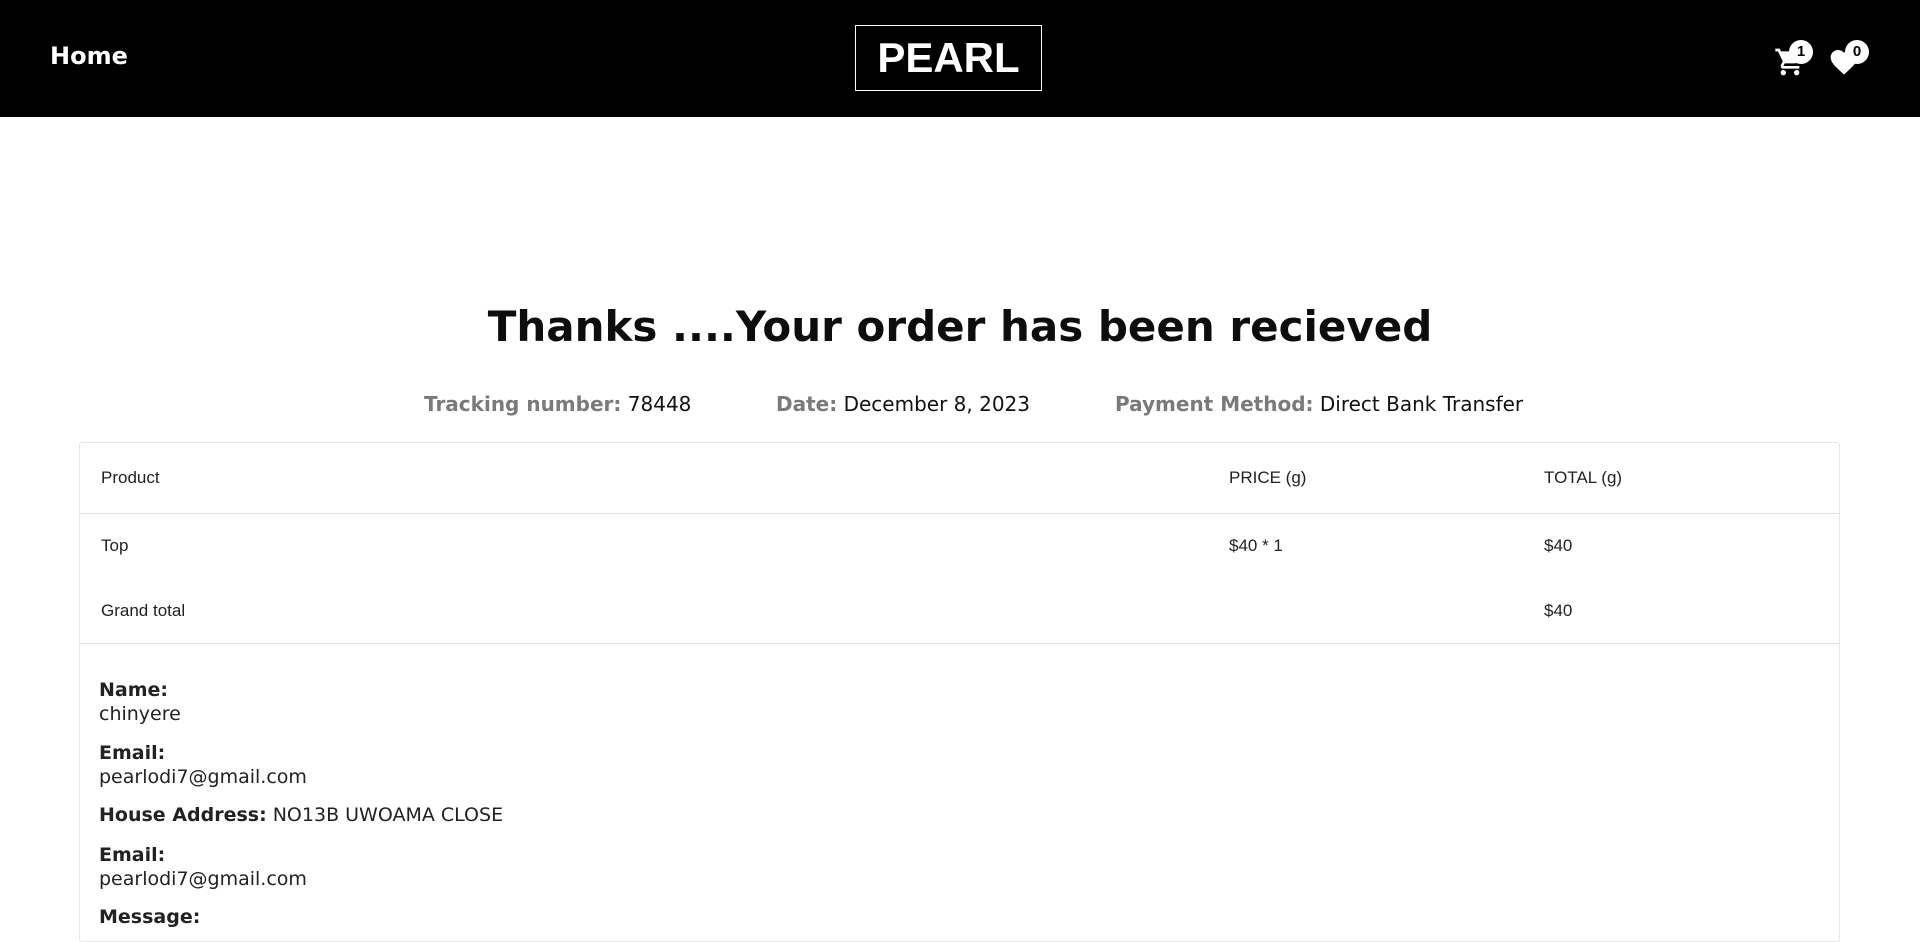 The height and width of the screenshot is (942, 1920). What do you see at coordinates (140, 714) in the screenshot?
I see `name-value: chinyere` at bounding box center [140, 714].